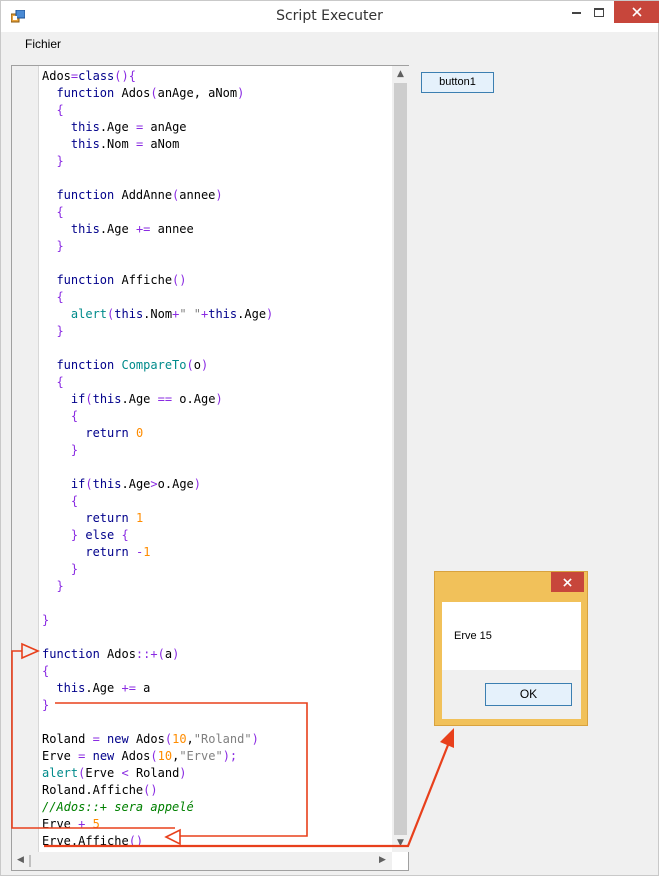 The height and width of the screenshot is (876, 659). Describe the element at coordinates (89, 314) in the screenshot. I see `code-token: alert` at that location.